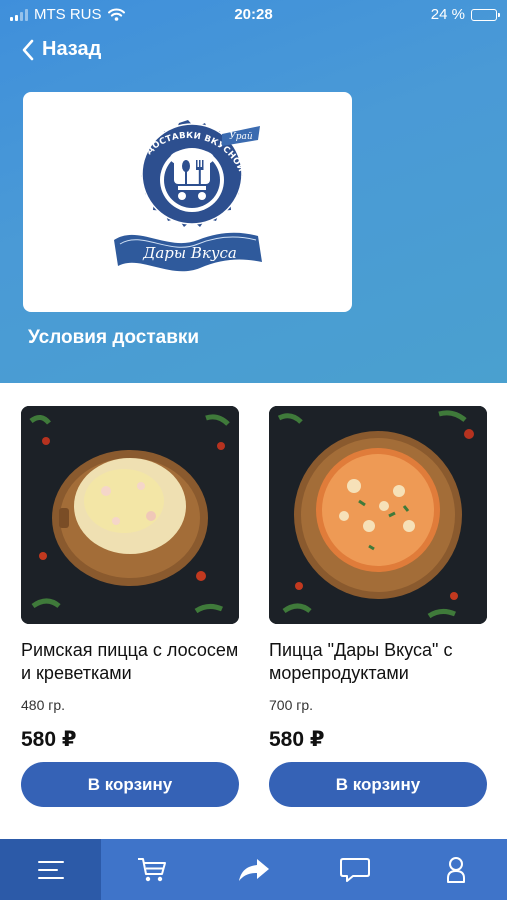 Image resolution: width=507 pixels, height=900 pixels. I want to click on tab-bar, so click(253, 869).